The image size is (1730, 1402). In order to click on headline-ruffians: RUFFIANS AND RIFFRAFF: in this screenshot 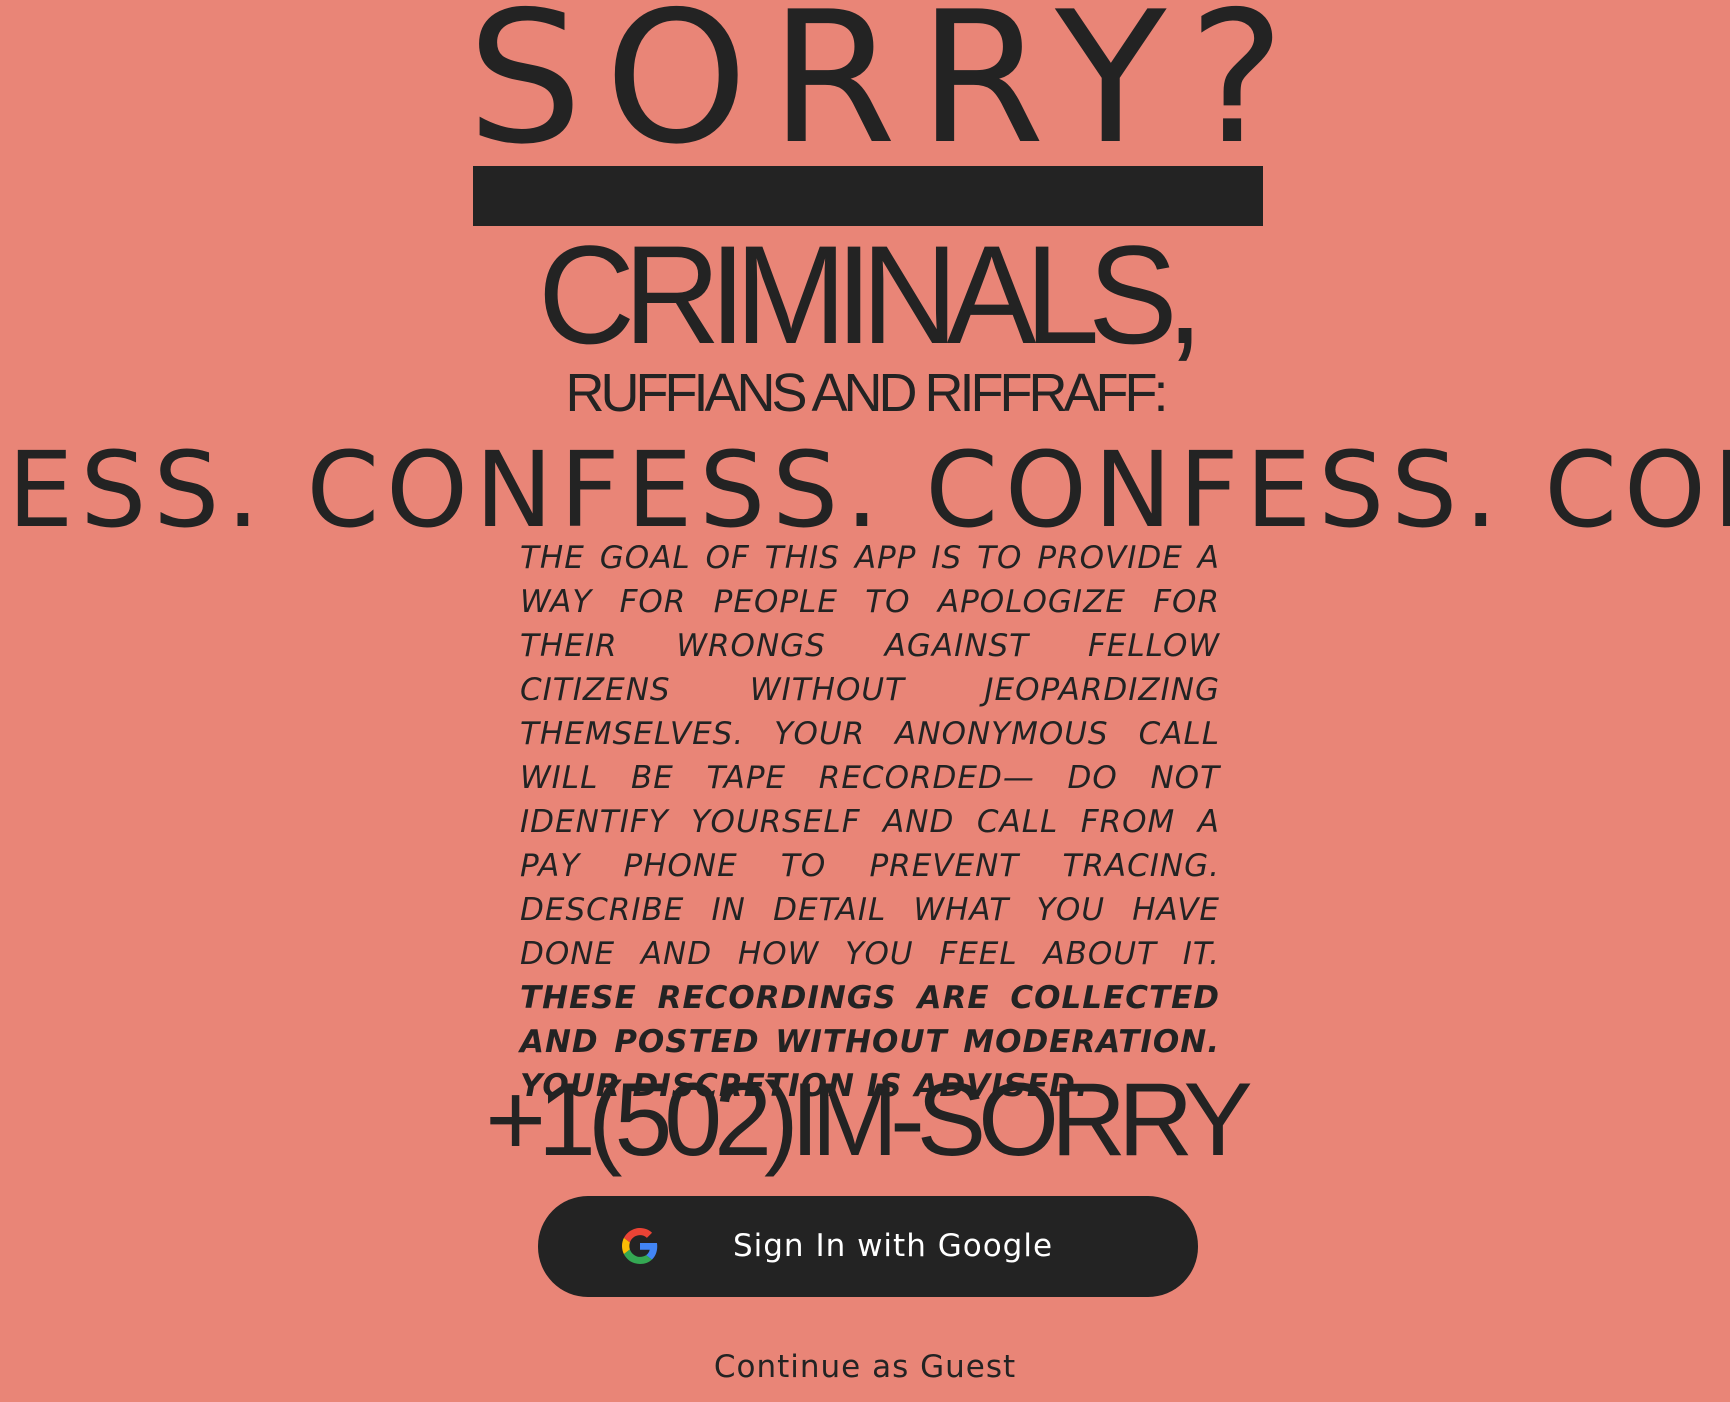, I will do `click(867, 393)`.